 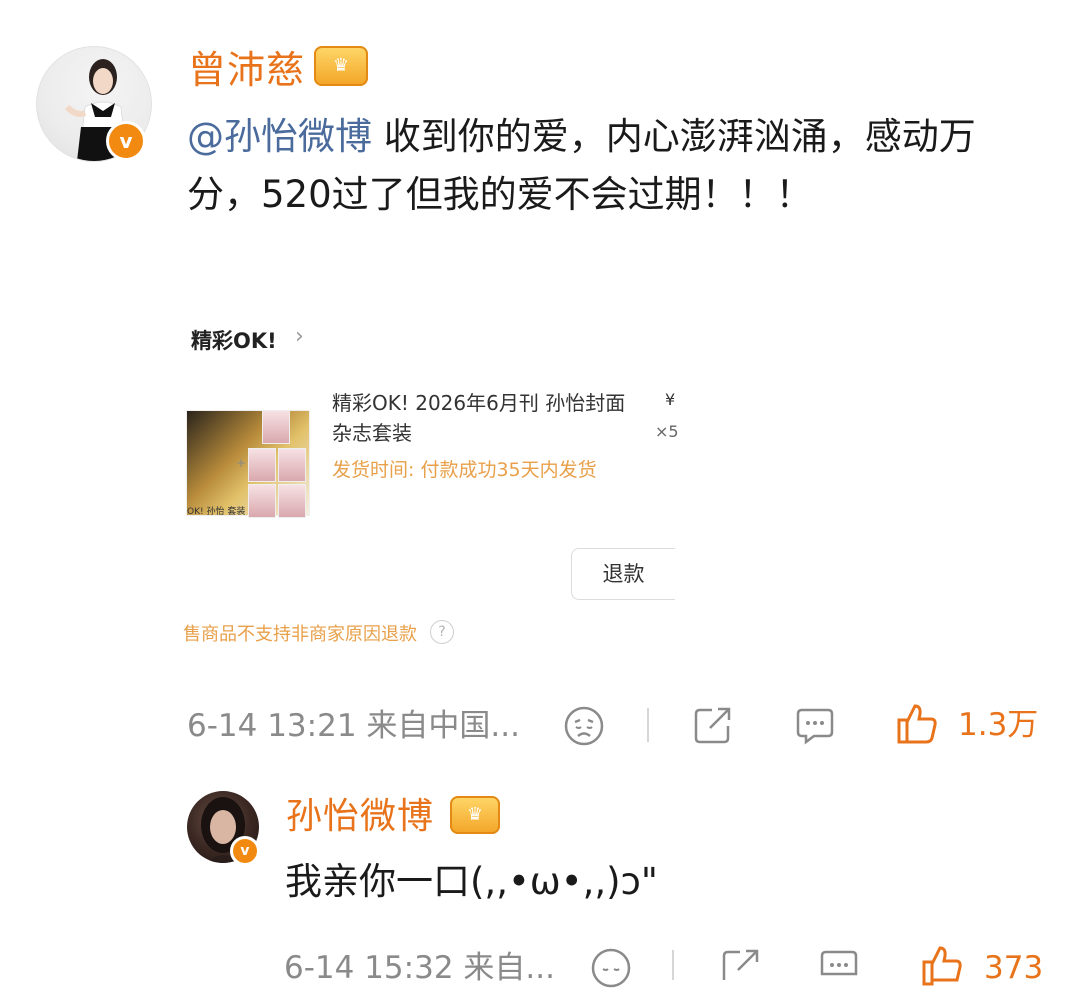 What do you see at coordinates (442, 632) in the screenshot?
I see `help-icon: ?` at bounding box center [442, 632].